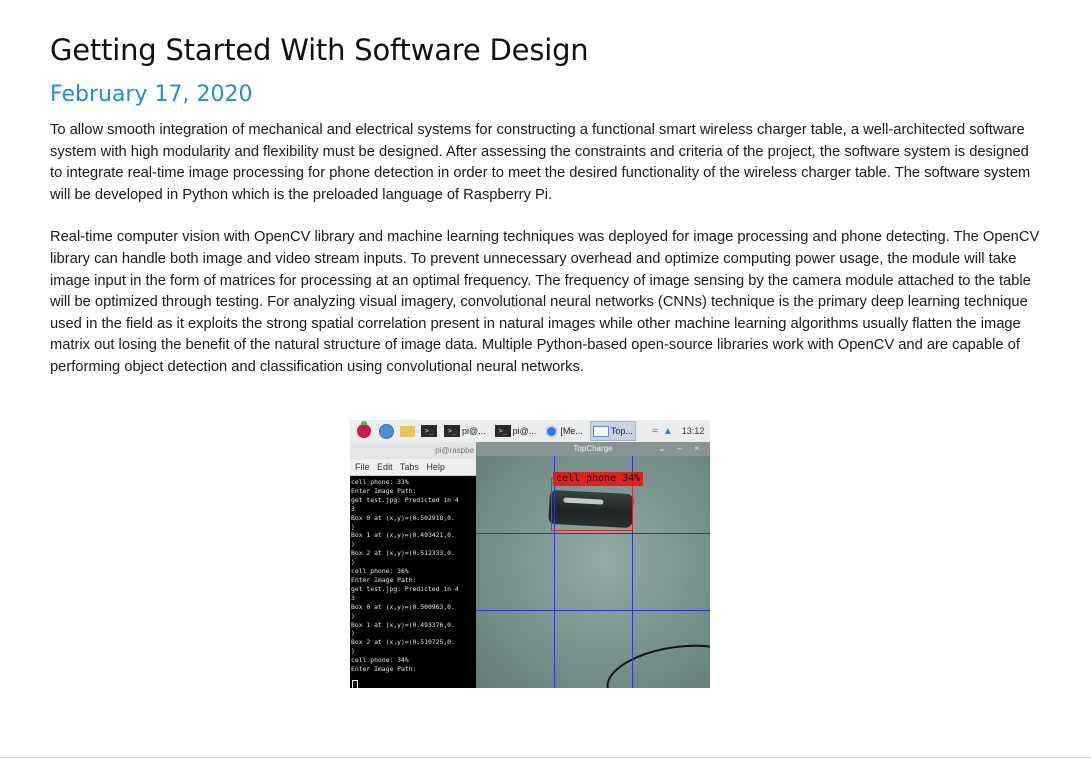  I want to click on post-date: February 17, 2020, so click(151, 94).